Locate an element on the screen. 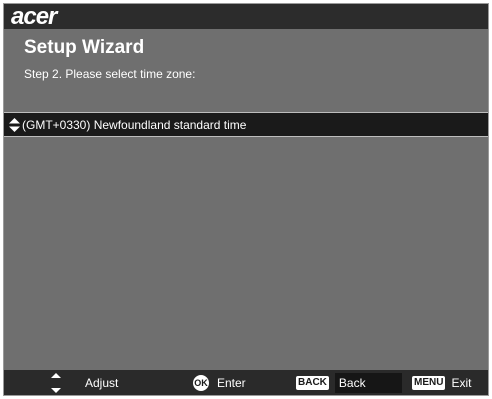 The height and width of the screenshot is (399, 492). adjust-label: Adjust is located at coordinates (102, 382).